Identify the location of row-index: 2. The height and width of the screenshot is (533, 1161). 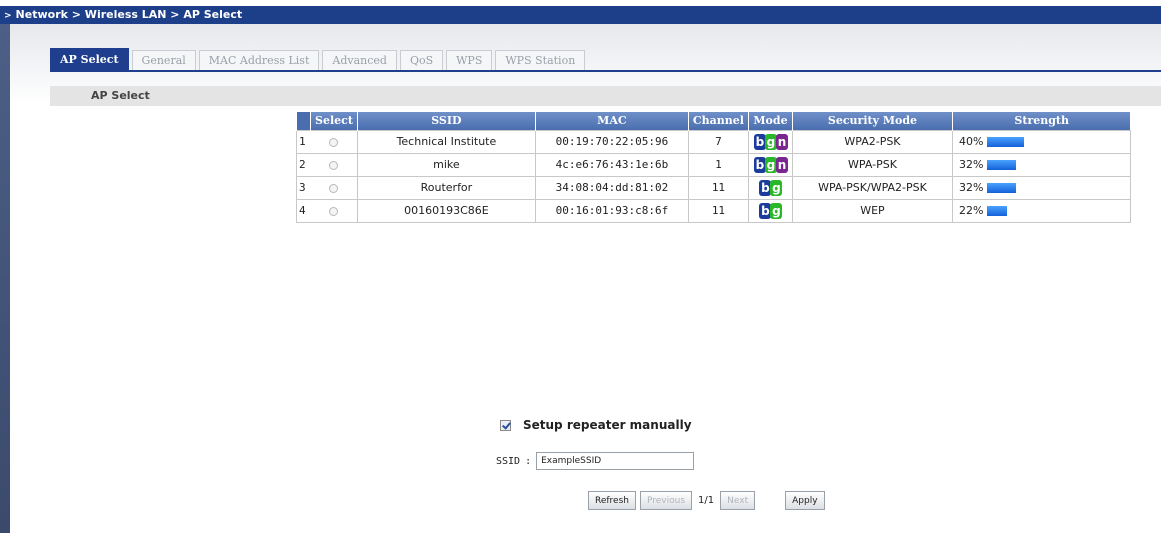
(303, 164).